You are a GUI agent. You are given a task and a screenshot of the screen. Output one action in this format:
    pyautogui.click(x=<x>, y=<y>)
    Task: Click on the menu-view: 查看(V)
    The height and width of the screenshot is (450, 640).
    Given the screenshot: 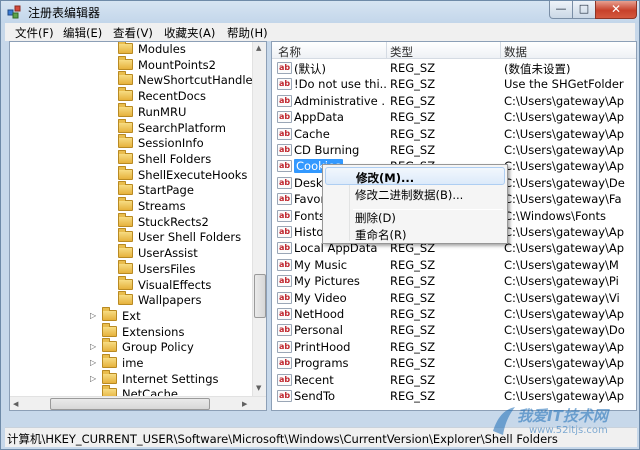 What is the action you would take?
    pyautogui.click(x=133, y=33)
    